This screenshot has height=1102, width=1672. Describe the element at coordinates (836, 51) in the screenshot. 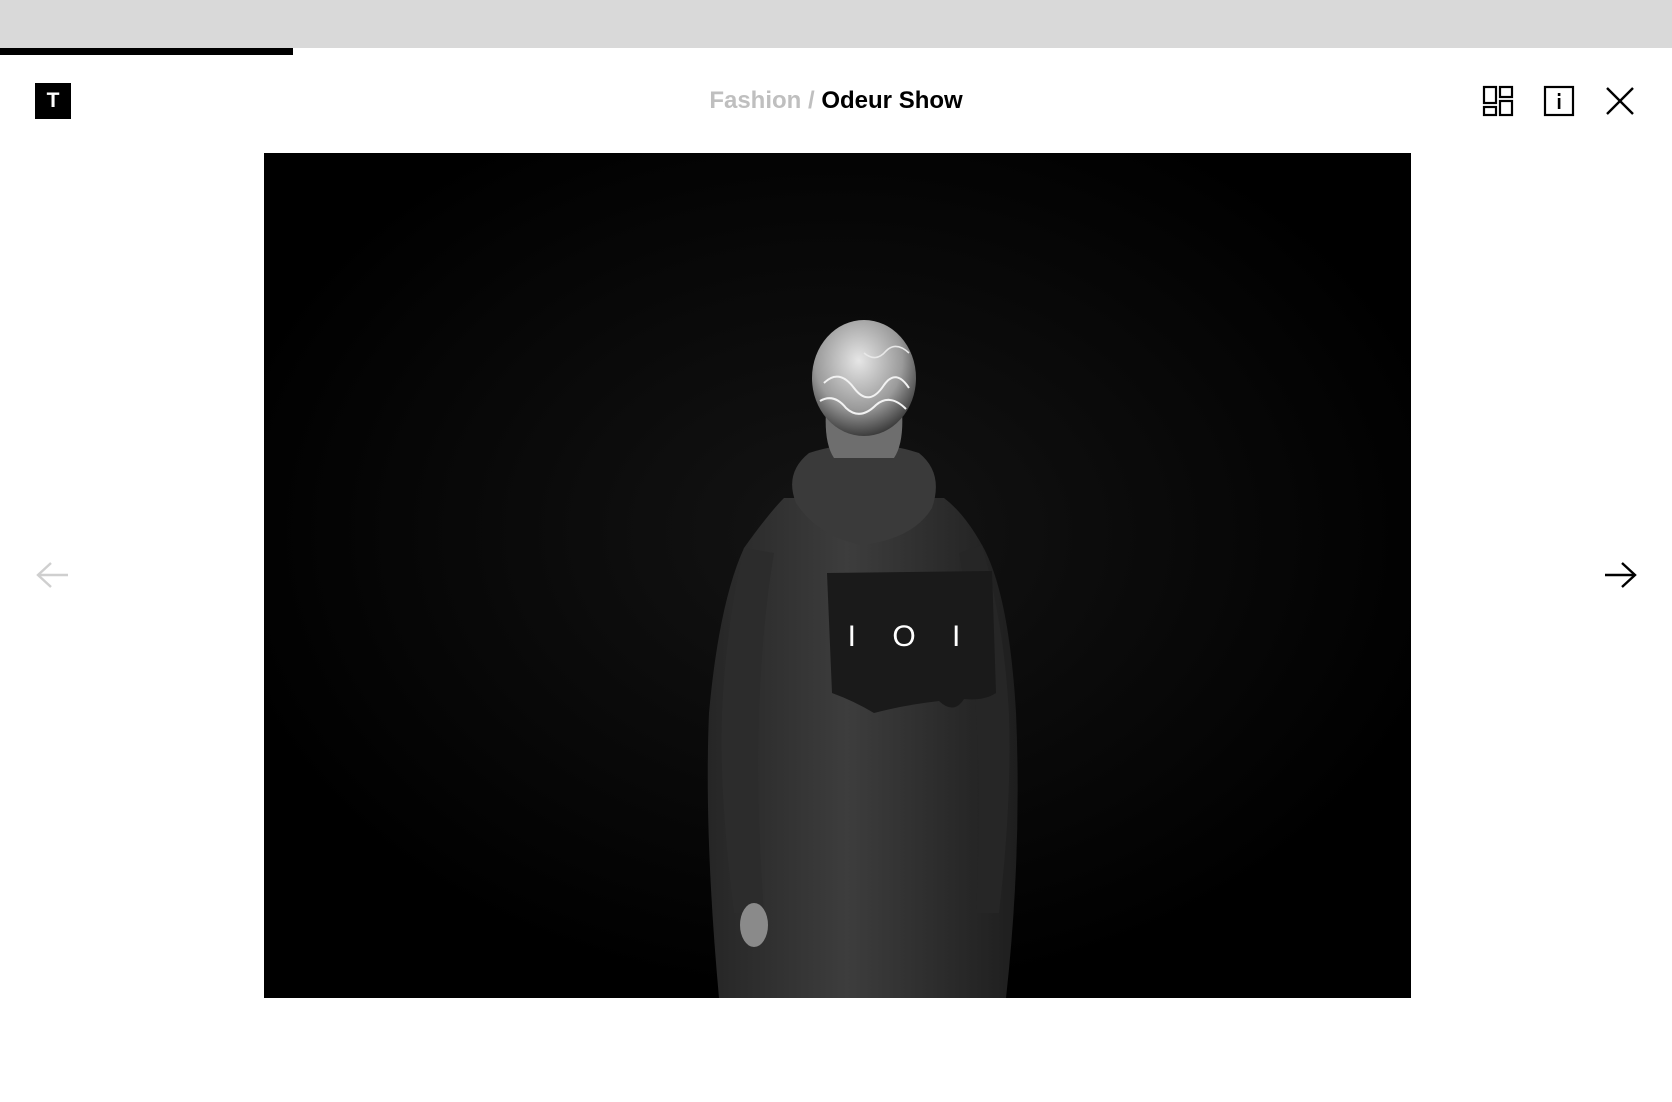

I see `progress-track` at that location.